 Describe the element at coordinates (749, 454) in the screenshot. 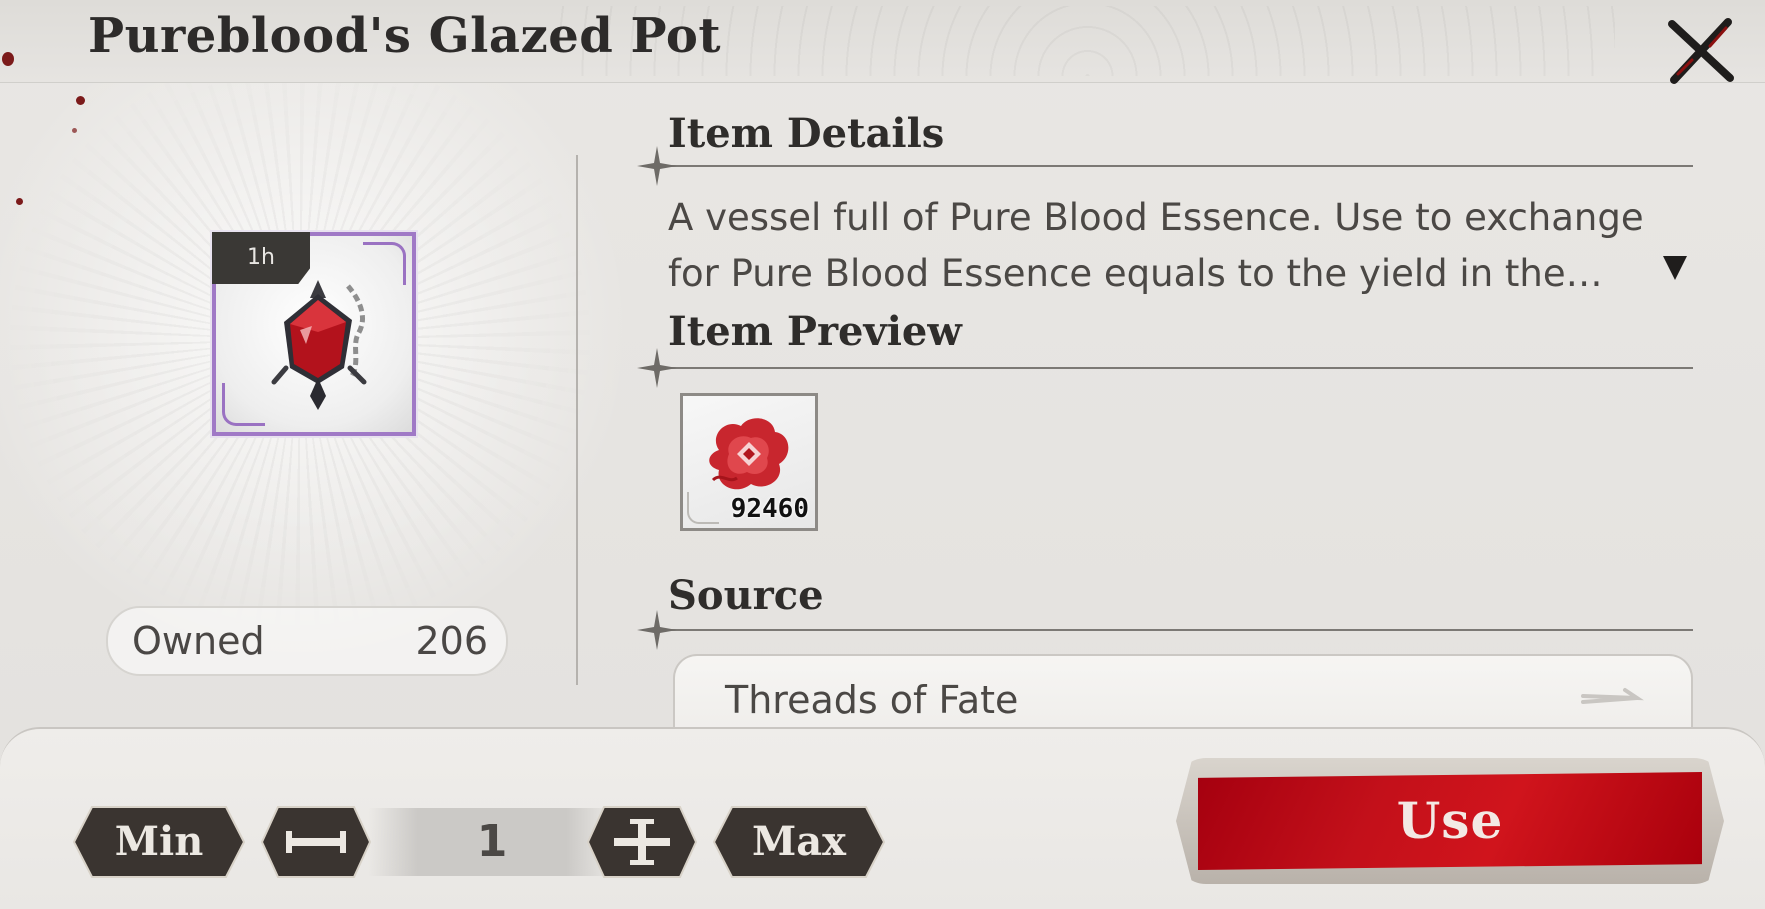

I see `blood-essence-icon` at that location.